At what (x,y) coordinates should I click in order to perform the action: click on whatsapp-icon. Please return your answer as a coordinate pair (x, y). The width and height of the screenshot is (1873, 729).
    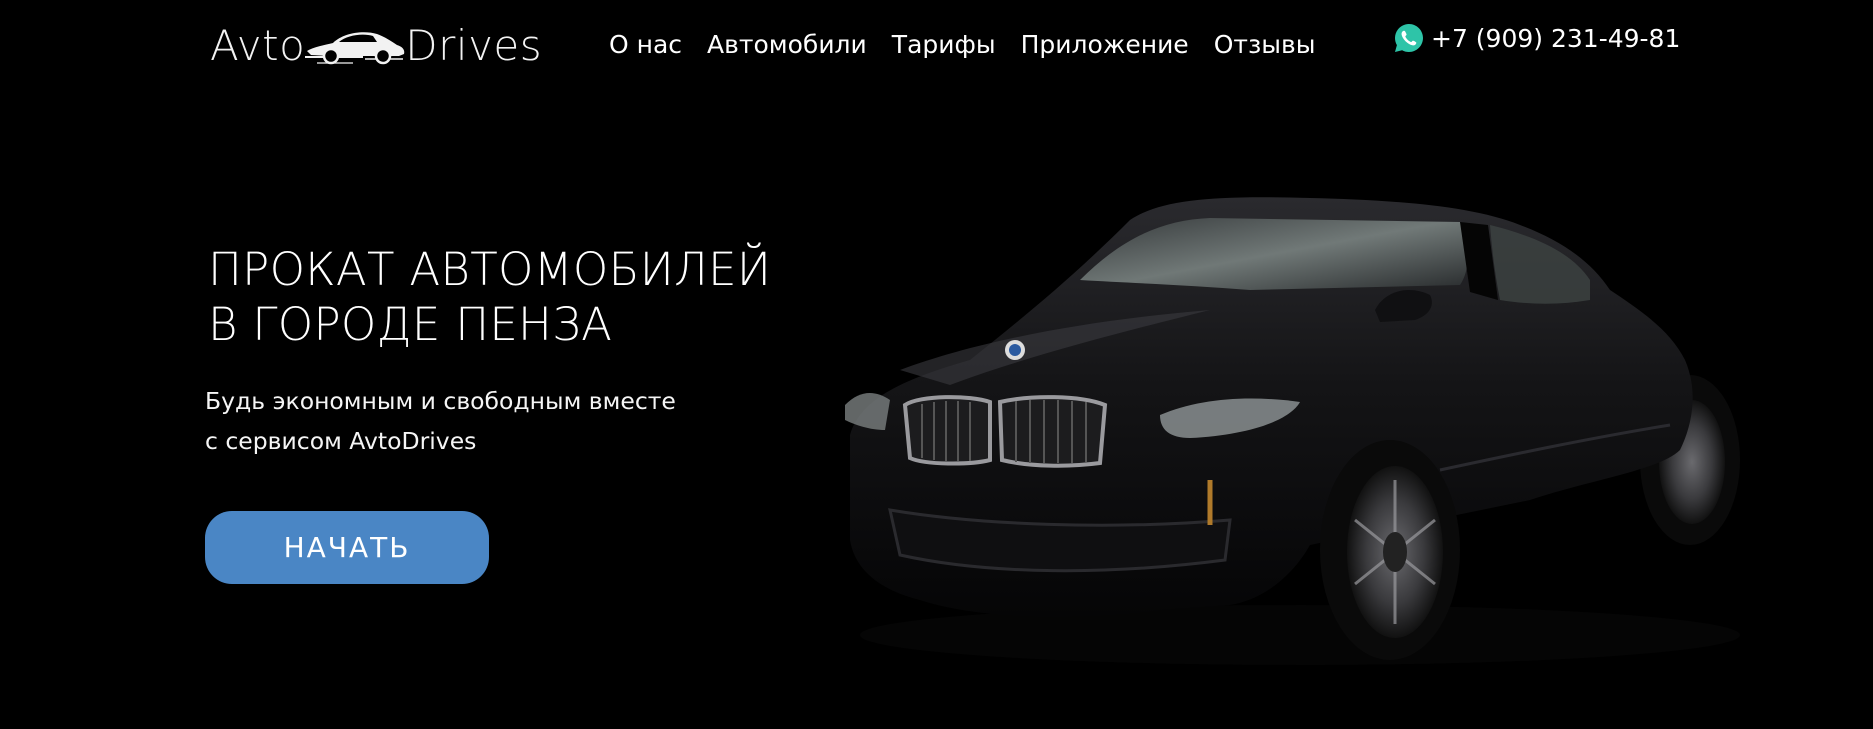
    Looking at the image, I should click on (1409, 38).